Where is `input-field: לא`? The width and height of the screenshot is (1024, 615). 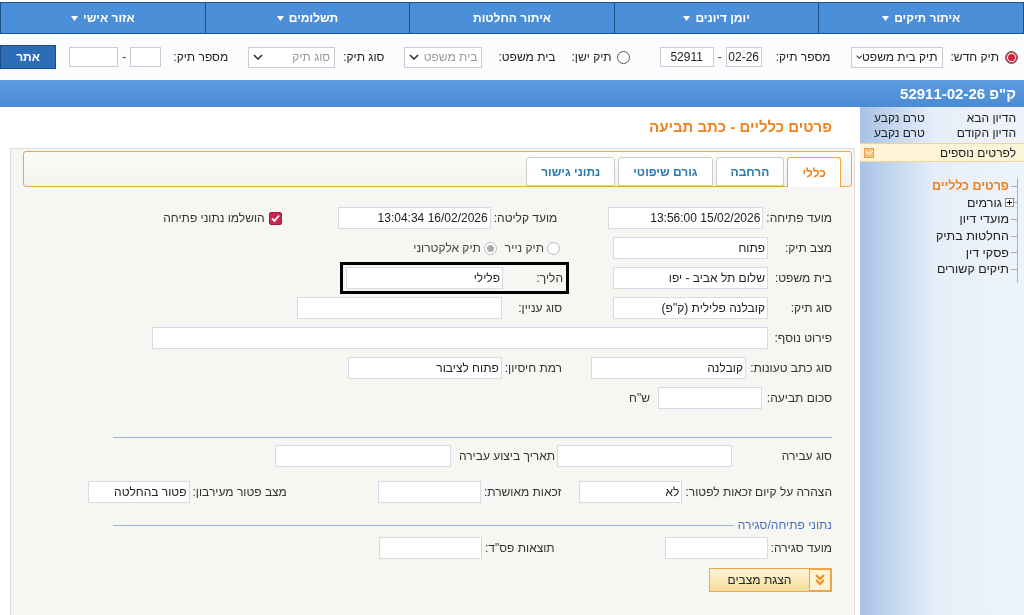
input-field: לא is located at coordinates (631, 492).